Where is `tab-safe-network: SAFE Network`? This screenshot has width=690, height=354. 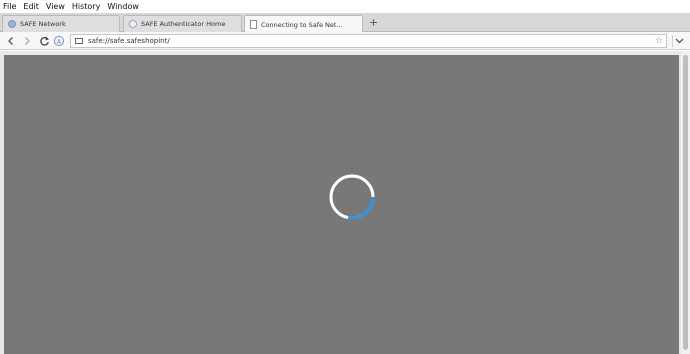
tab-safe-network: SAFE Network is located at coordinates (61, 23).